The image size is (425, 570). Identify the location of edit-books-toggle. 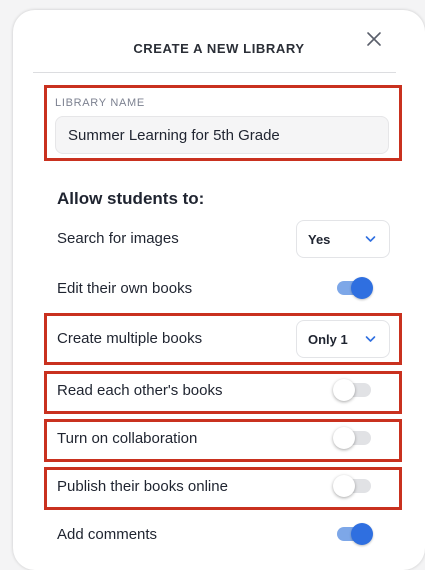
(355, 288).